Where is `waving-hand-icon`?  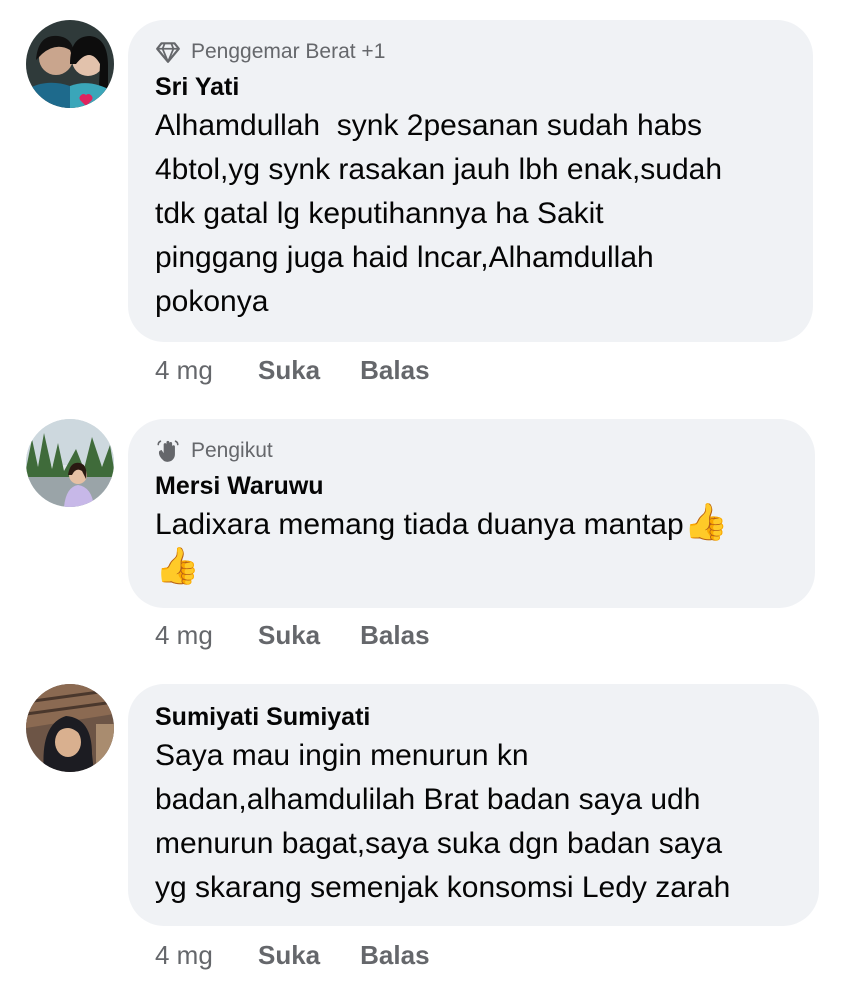
waving-hand-icon is located at coordinates (168, 451).